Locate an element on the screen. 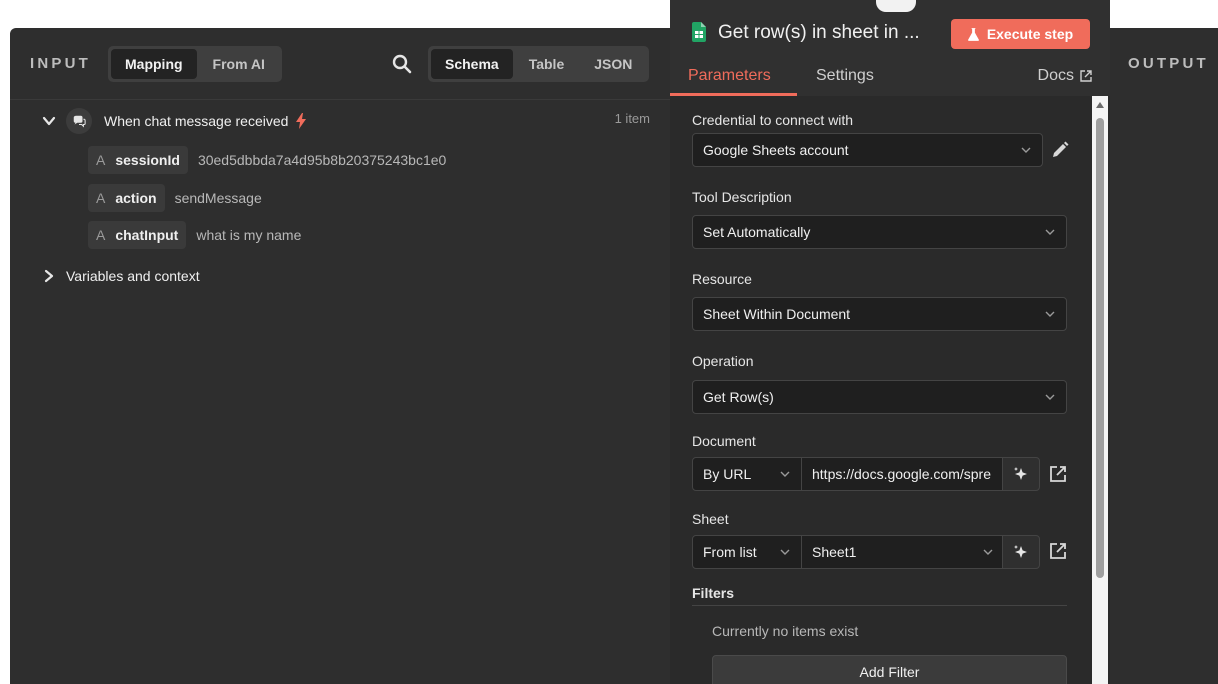 The image size is (1218, 684). flask-icon is located at coordinates (973, 34).